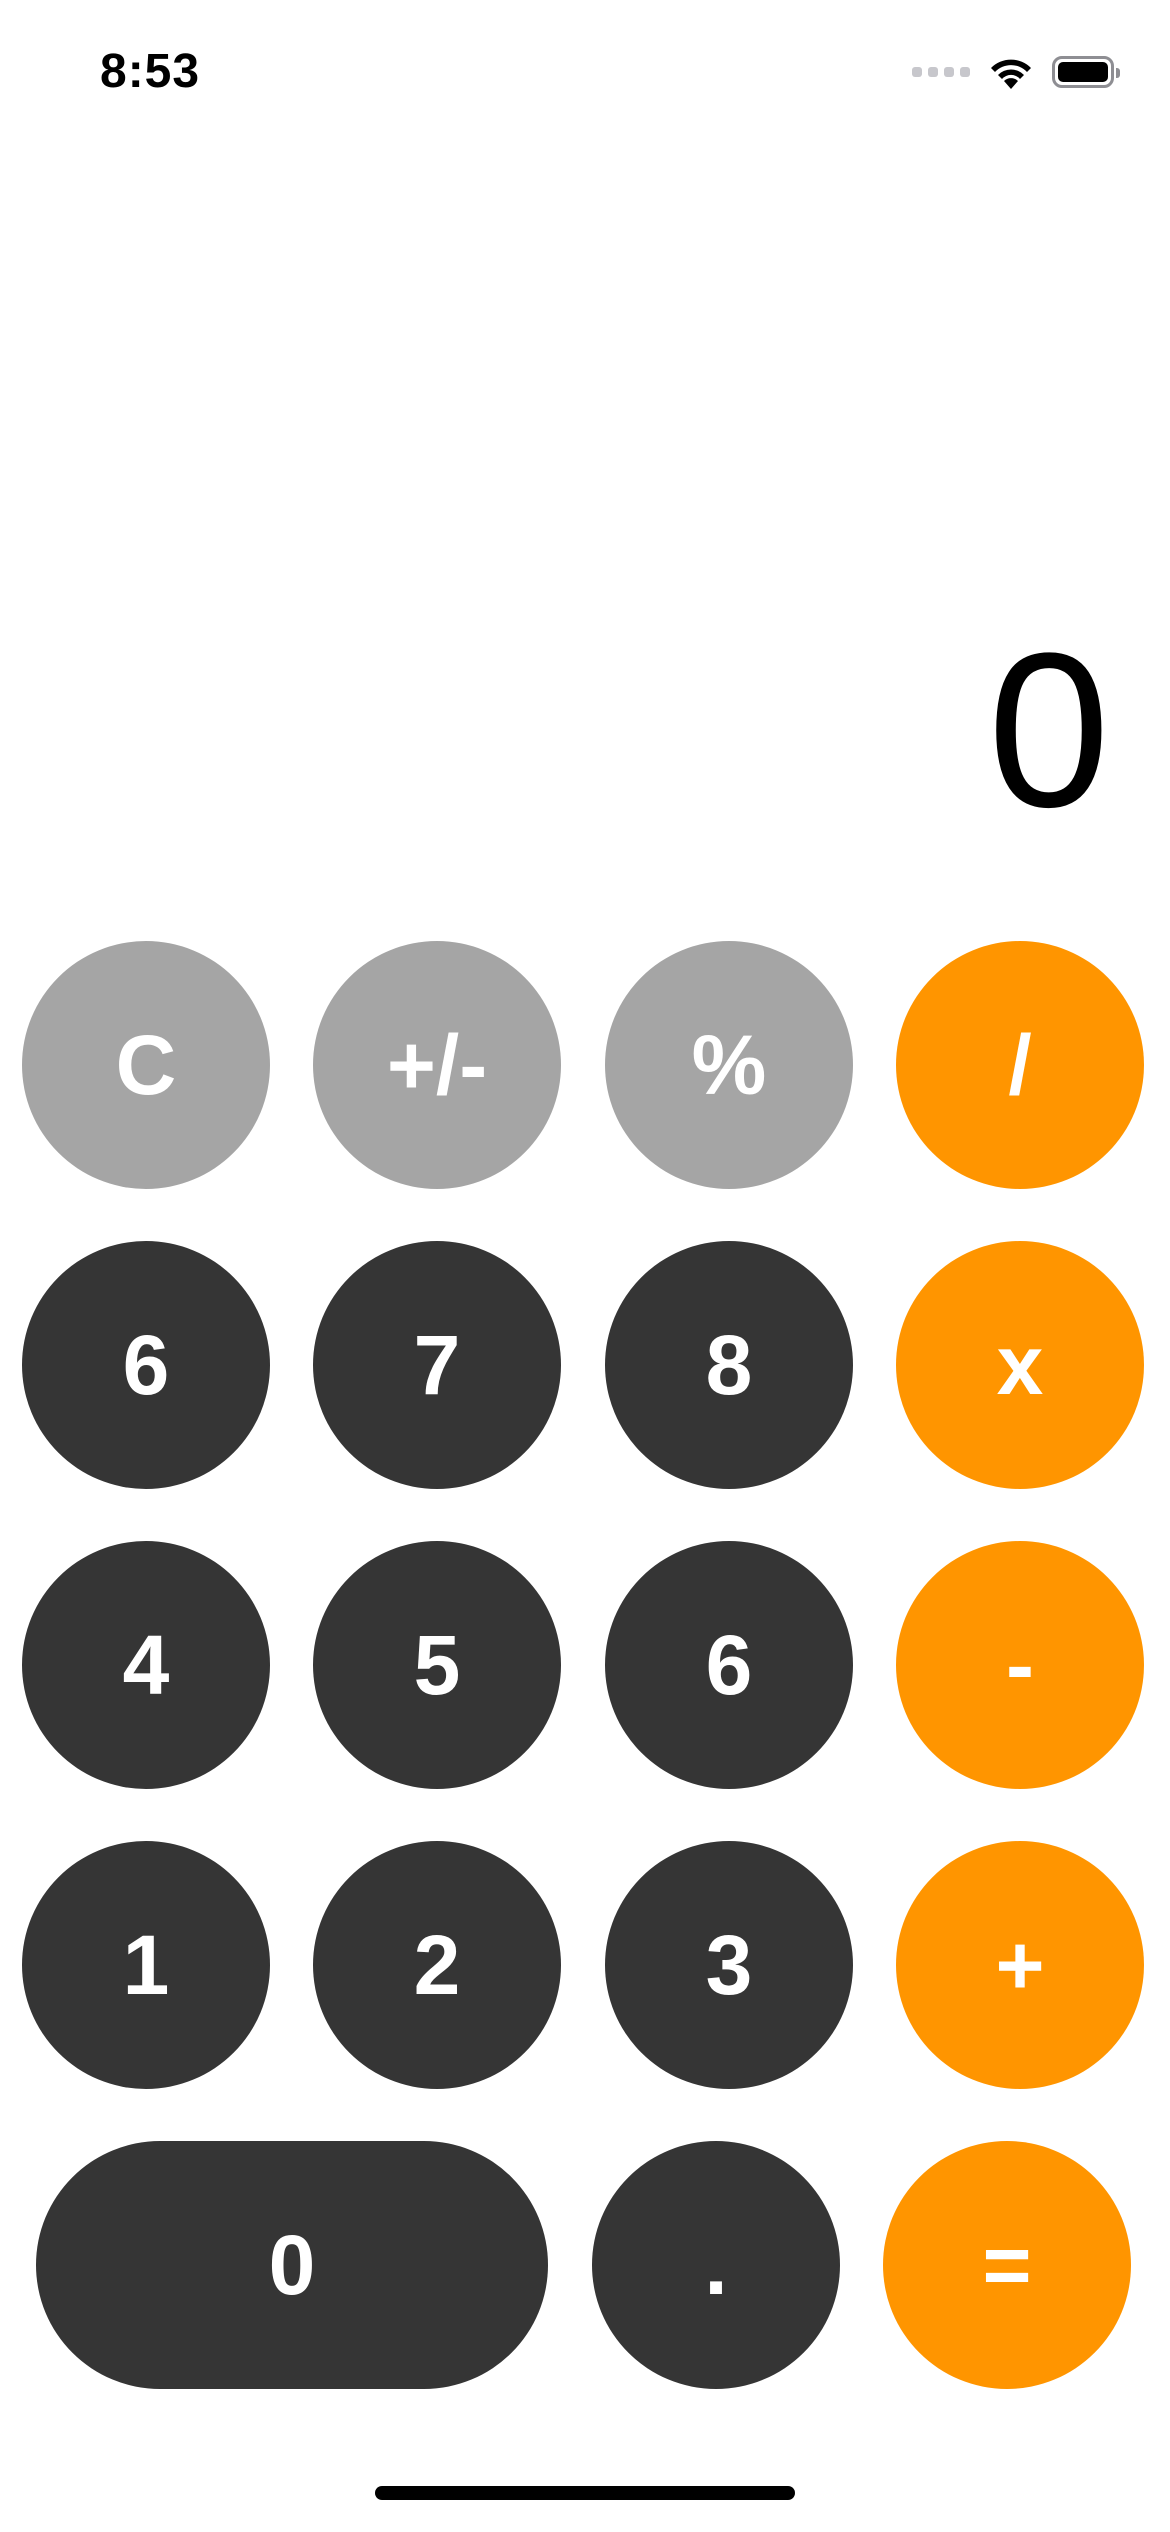 Image resolution: width=1170 pixels, height=2532 pixels. I want to click on percent-label: %, so click(729, 1064).